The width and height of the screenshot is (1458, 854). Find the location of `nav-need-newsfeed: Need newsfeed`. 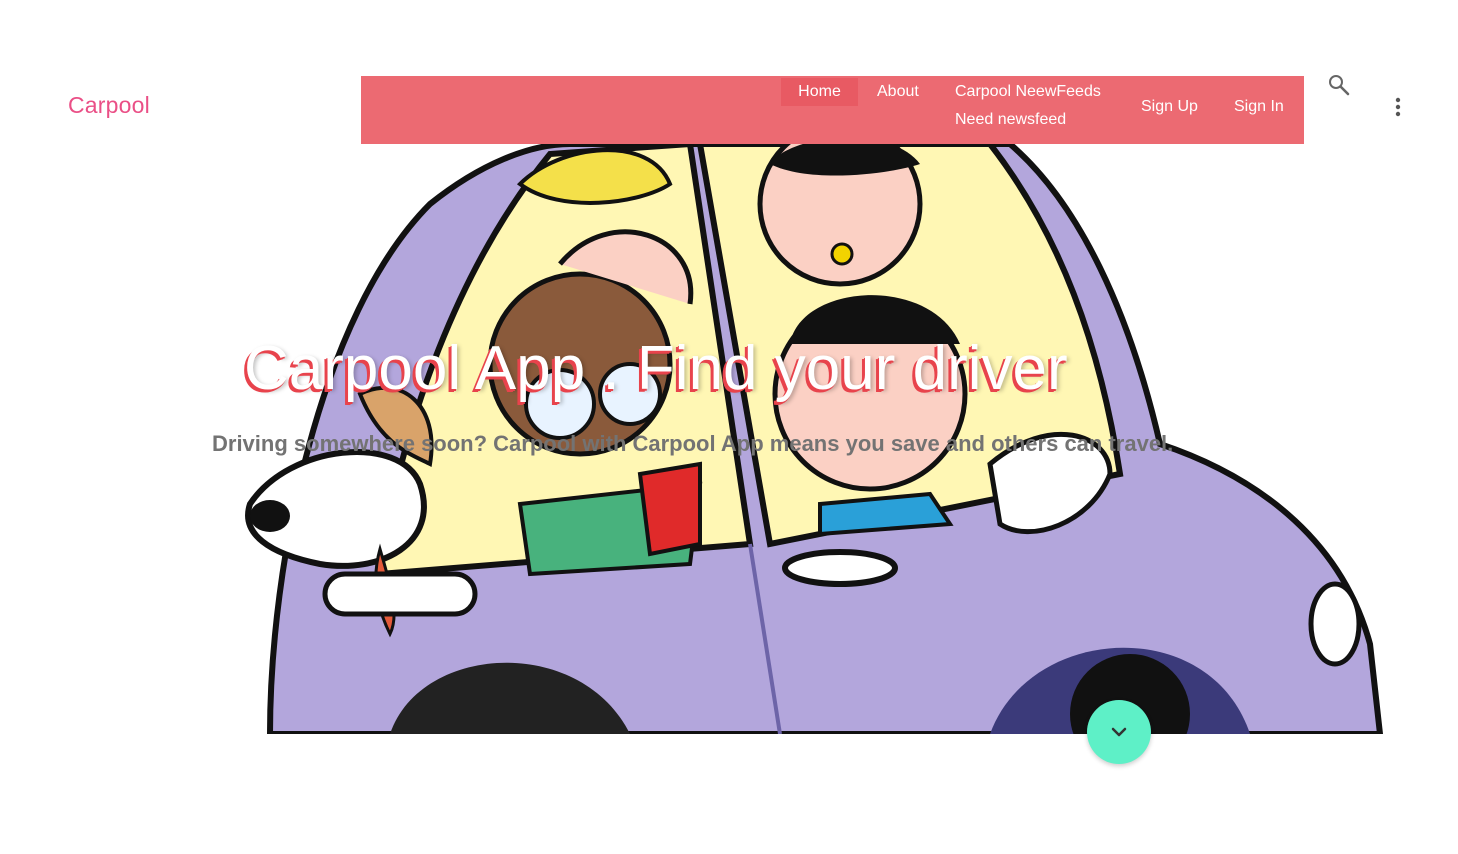

nav-need-newsfeed: Need newsfeed is located at coordinates (1010, 120).